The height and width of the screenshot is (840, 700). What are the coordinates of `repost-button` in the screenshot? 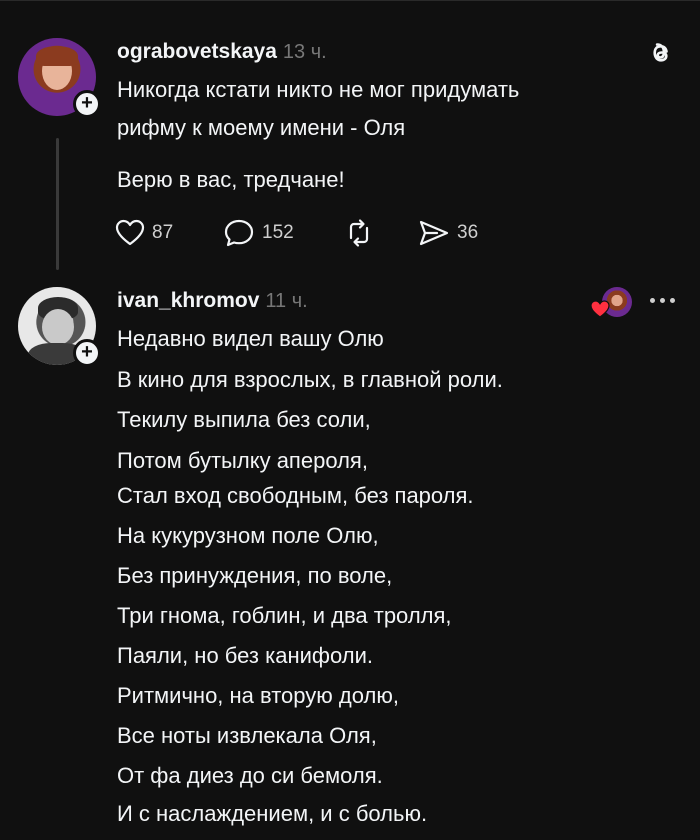 It's located at (359, 233).